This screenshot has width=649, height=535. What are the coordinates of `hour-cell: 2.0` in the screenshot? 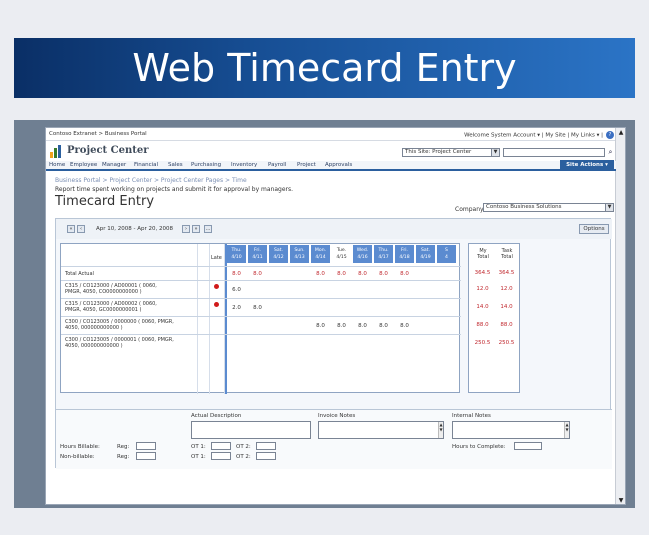 It's located at (236, 308).